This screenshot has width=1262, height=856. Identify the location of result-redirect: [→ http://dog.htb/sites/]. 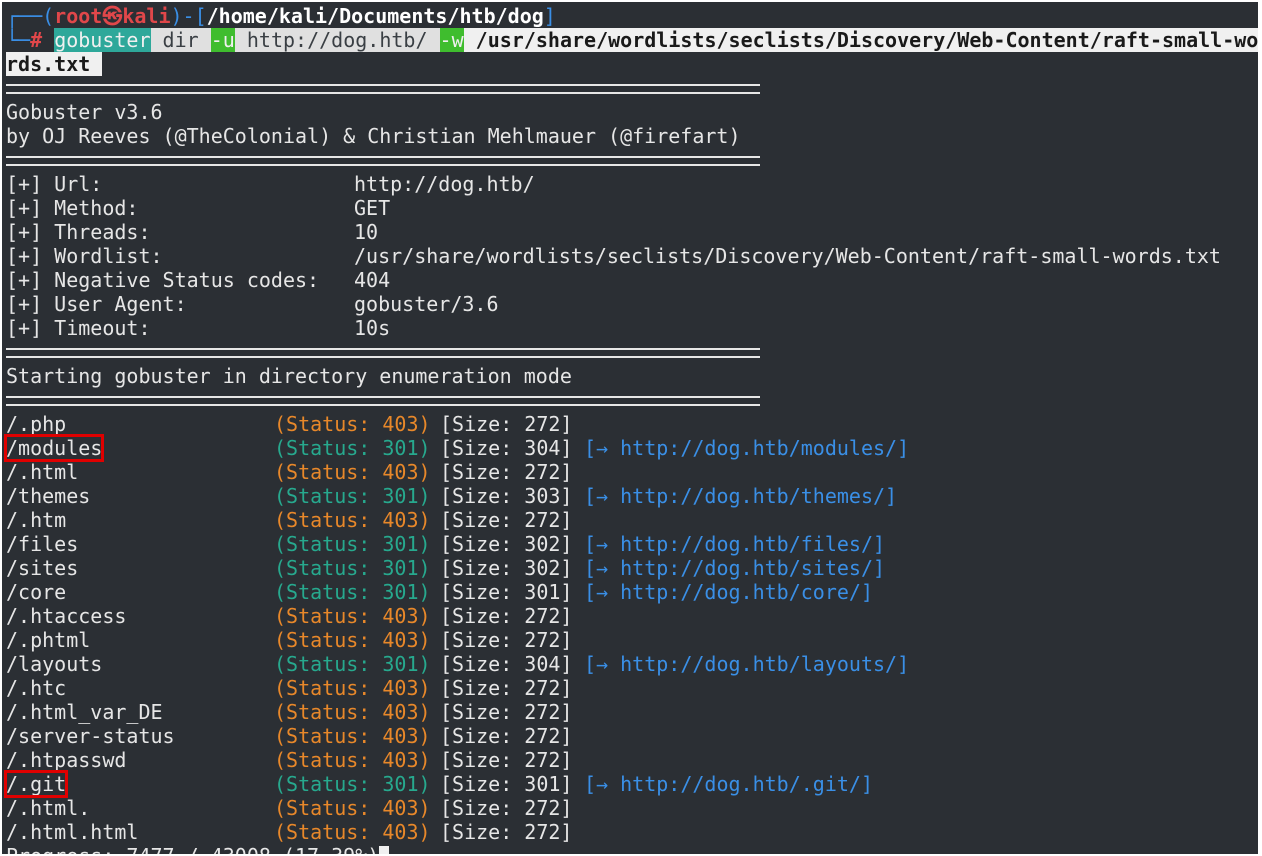
(734, 568).